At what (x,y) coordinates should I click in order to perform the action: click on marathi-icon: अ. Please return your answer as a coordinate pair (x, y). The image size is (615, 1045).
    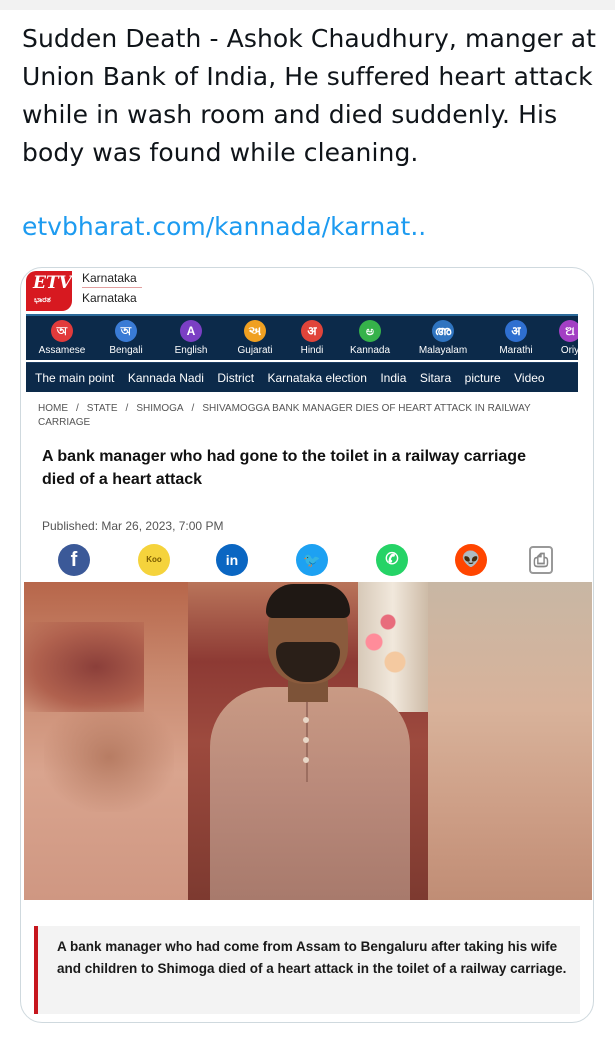
    Looking at the image, I should click on (516, 331).